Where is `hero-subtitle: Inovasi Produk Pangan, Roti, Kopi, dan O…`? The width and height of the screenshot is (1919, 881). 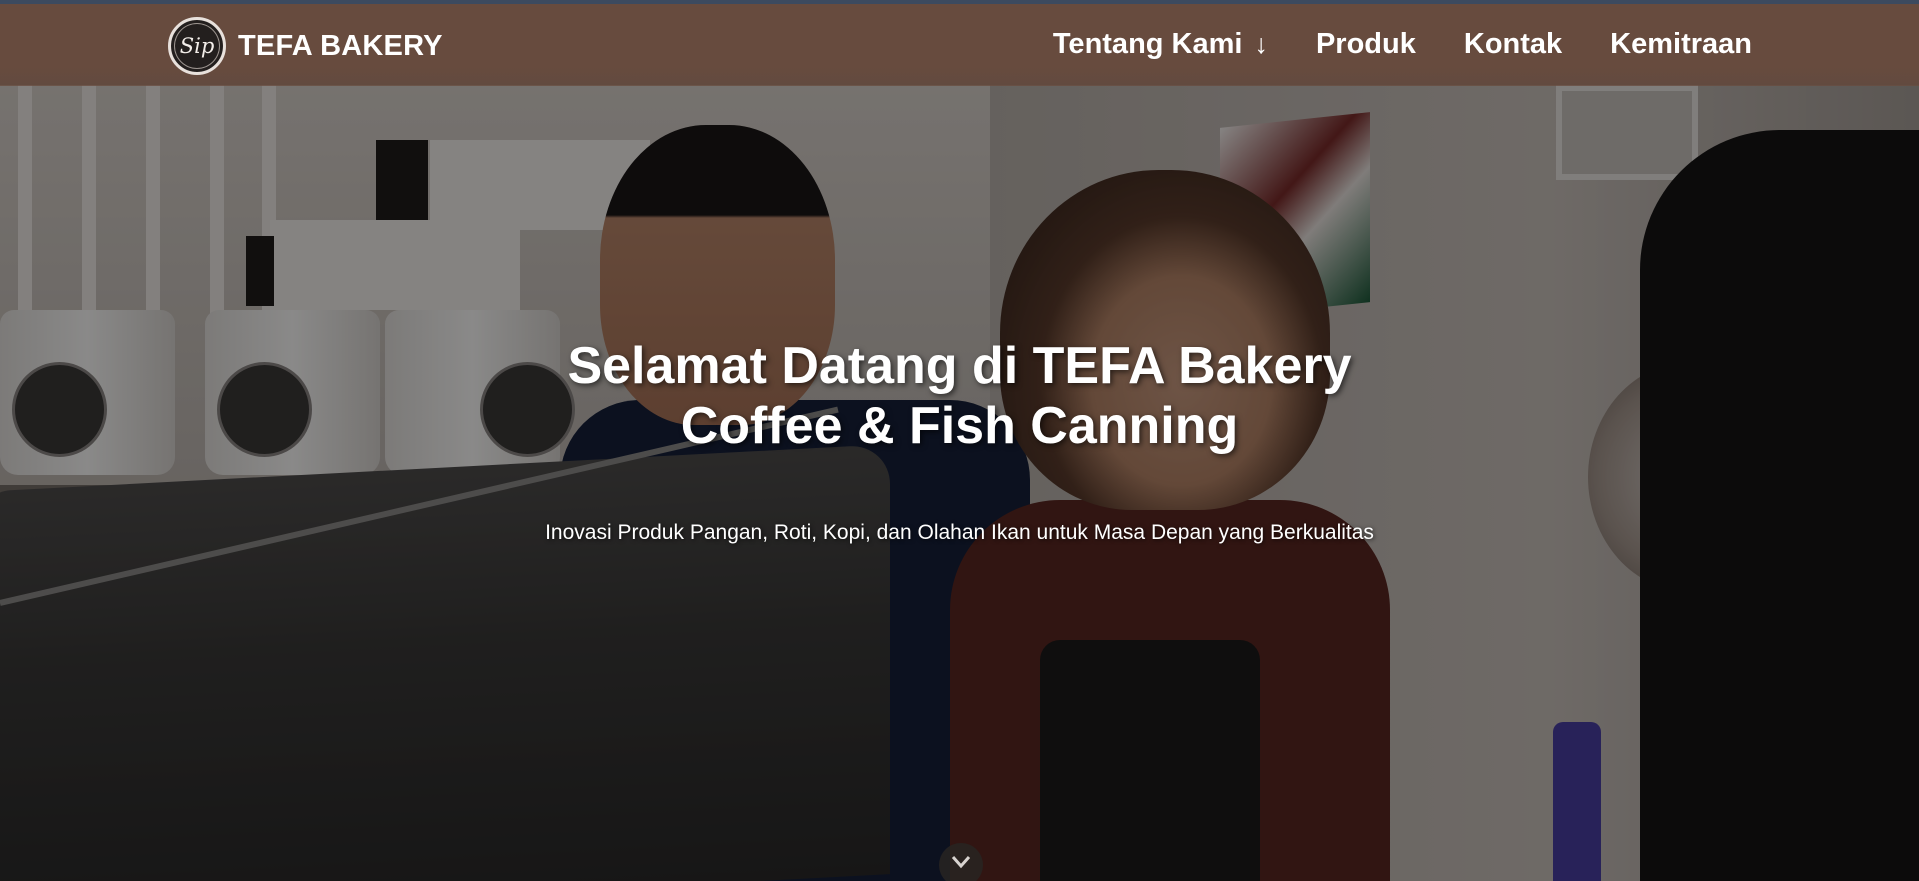 hero-subtitle: Inovasi Produk Pangan, Roti, Kopi, dan O… is located at coordinates (959, 532).